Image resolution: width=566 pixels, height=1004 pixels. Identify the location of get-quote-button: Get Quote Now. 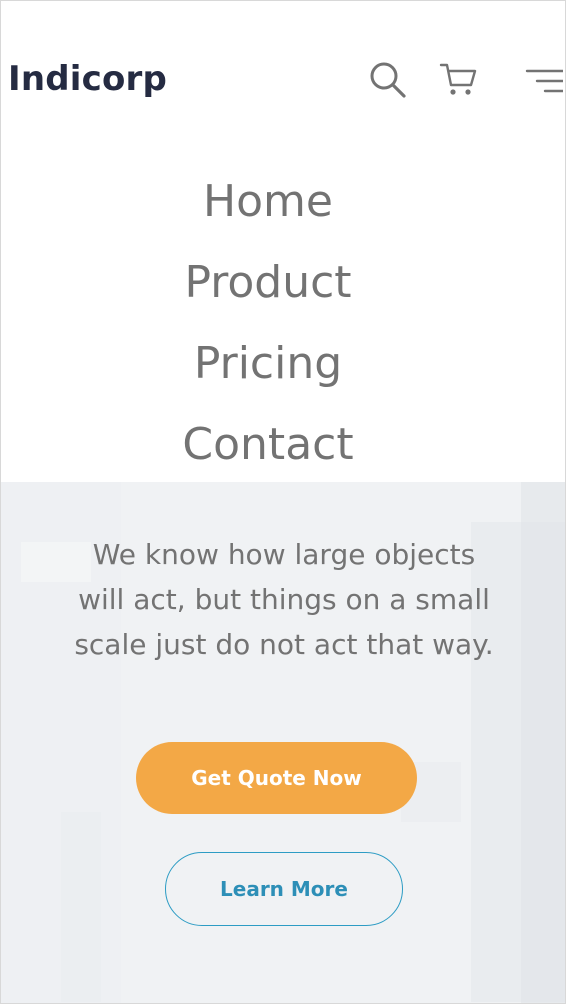
(276, 778).